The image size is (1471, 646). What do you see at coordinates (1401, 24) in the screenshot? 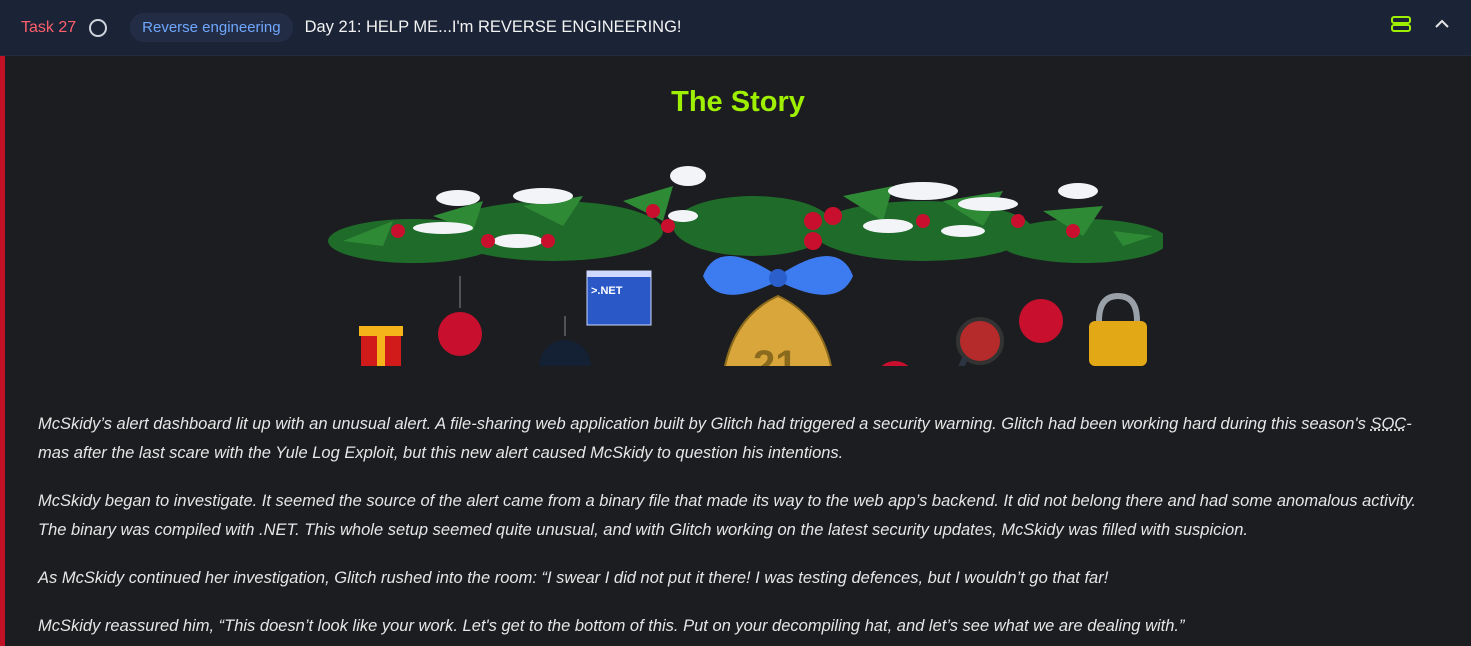
I see `server-icon` at bounding box center [1401, 24].